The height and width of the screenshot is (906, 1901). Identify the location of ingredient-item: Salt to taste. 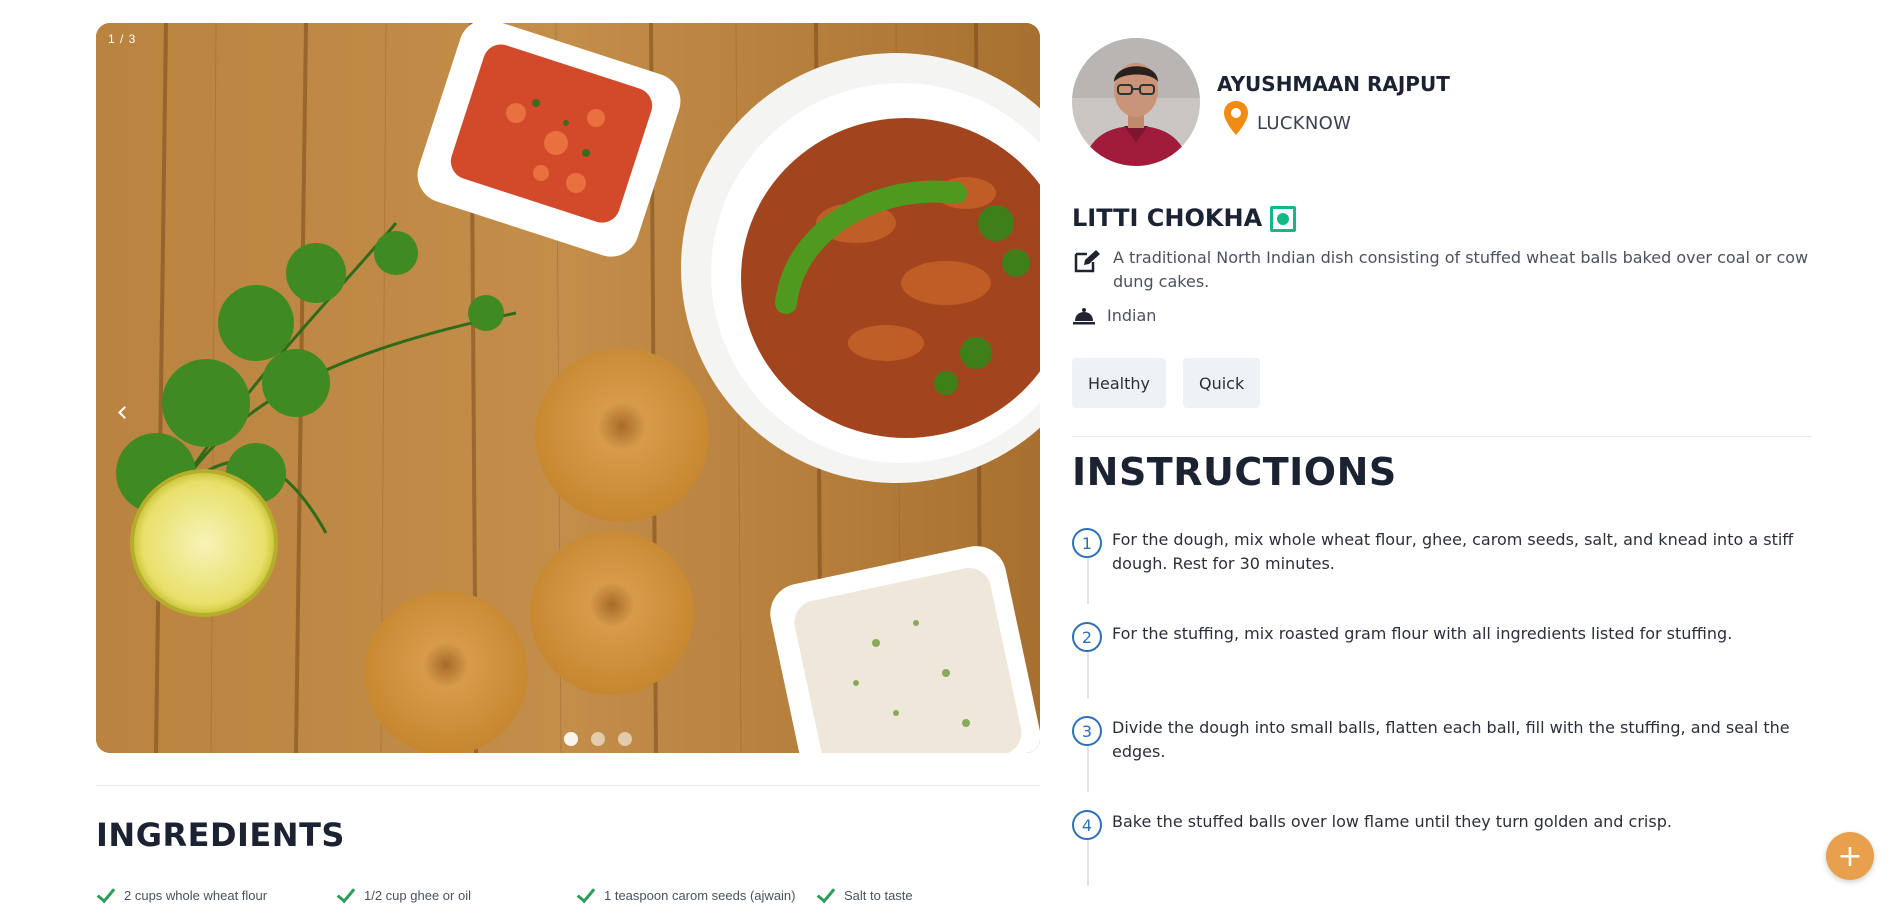
(864, 895).